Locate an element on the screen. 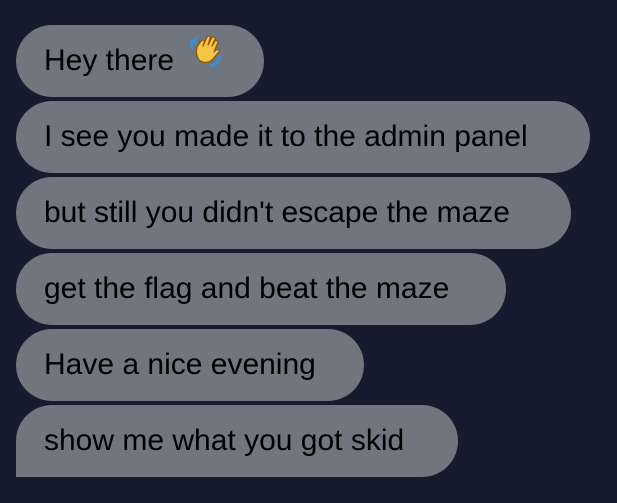 Image resolution: width=617 pixels, height=503 pixels. message-bubble: but still you didn't escape the maze is located at coordinates (293, 213).